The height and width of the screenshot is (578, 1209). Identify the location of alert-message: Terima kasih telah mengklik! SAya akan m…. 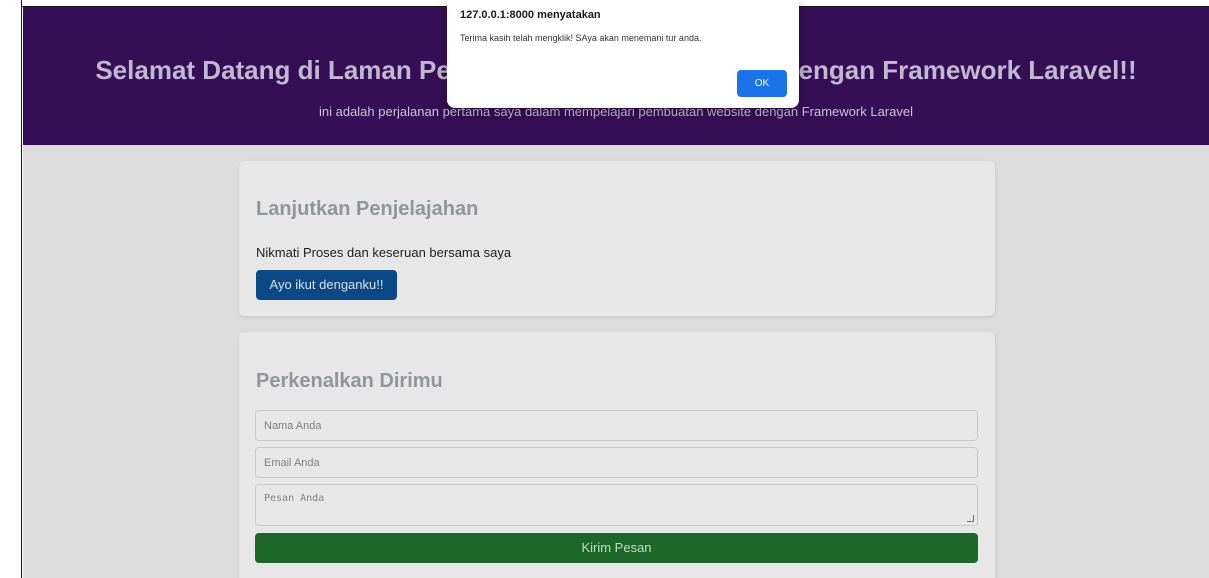
(581, 38).